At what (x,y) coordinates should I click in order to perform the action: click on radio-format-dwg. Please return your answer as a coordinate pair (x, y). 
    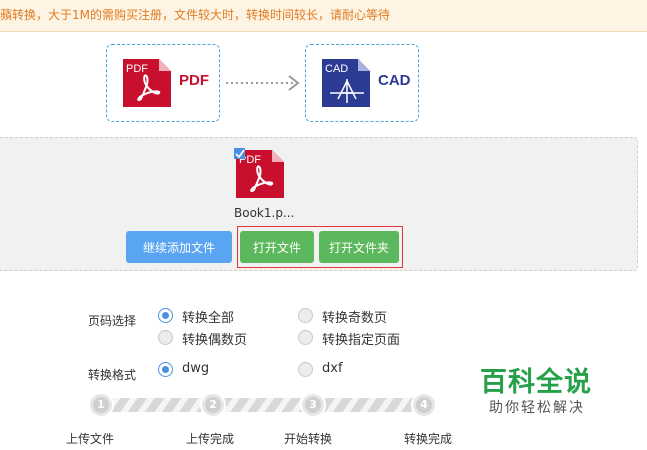
    Looking at the image, I should click on (165, 369).